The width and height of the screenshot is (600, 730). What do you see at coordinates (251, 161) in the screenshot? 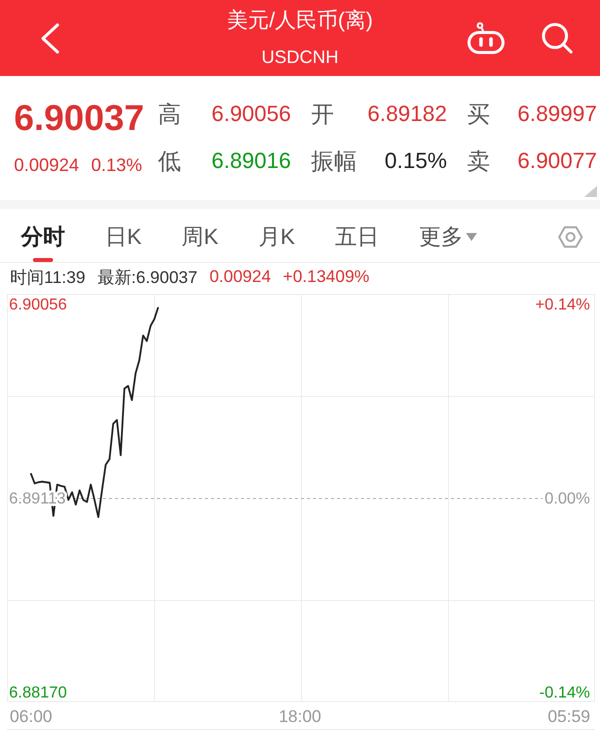
I see `stat-value: 6.89016` at bounding box center [251, 161].